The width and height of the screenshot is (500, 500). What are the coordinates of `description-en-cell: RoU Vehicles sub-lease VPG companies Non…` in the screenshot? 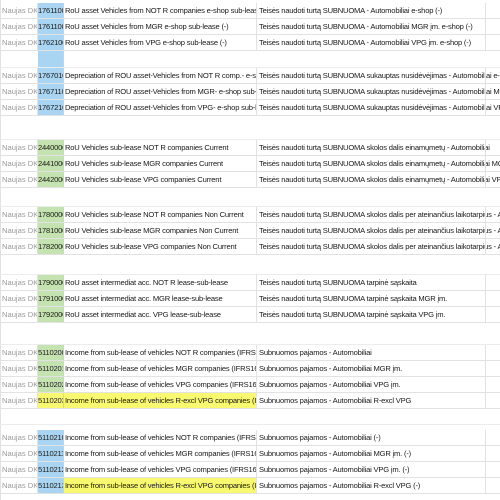 It's located at (160, 246).